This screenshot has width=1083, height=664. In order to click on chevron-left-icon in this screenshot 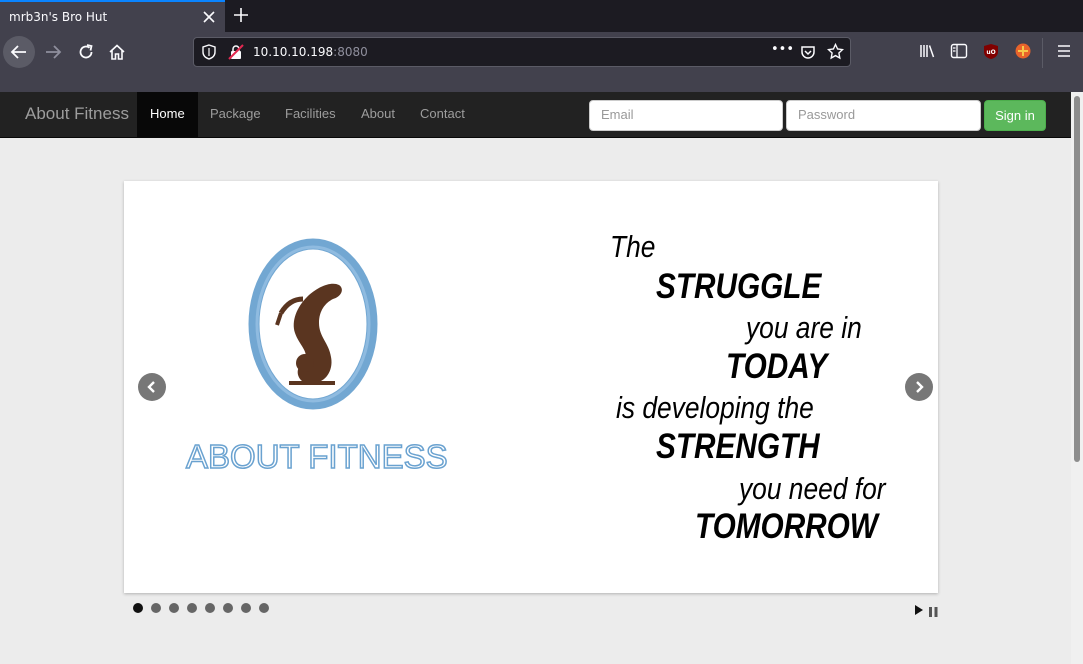, I will do `click(151, 387)`.